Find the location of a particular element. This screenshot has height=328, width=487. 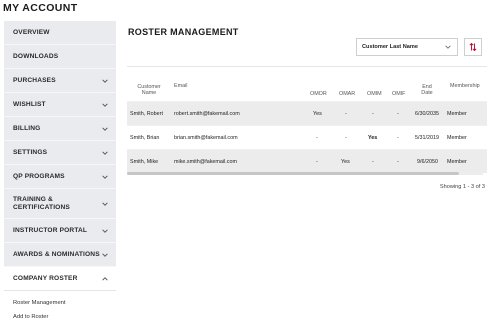

sidebar-item-label: INSTRUCTOR PORTAL is located at coordinates (50, 230).